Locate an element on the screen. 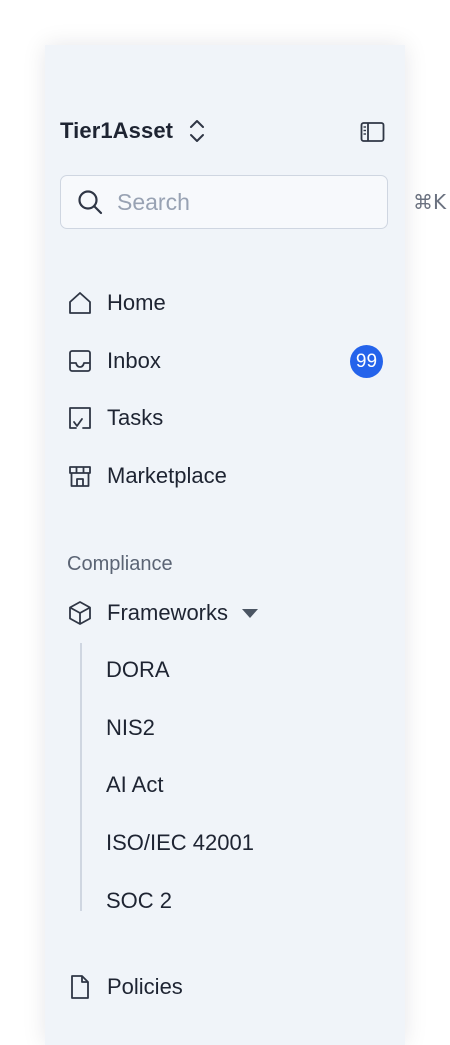  home-icon is located at coordinates (80, 303).